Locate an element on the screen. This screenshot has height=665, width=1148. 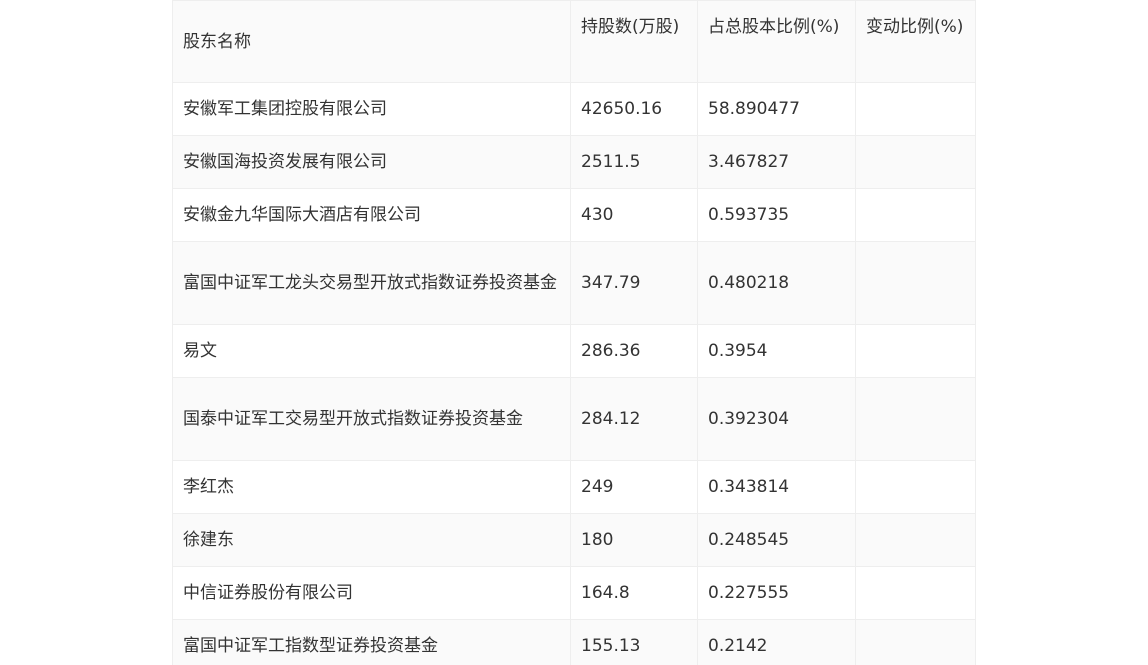
cell-share-ratio: 0.3954 is located at coordinates (776, 351).